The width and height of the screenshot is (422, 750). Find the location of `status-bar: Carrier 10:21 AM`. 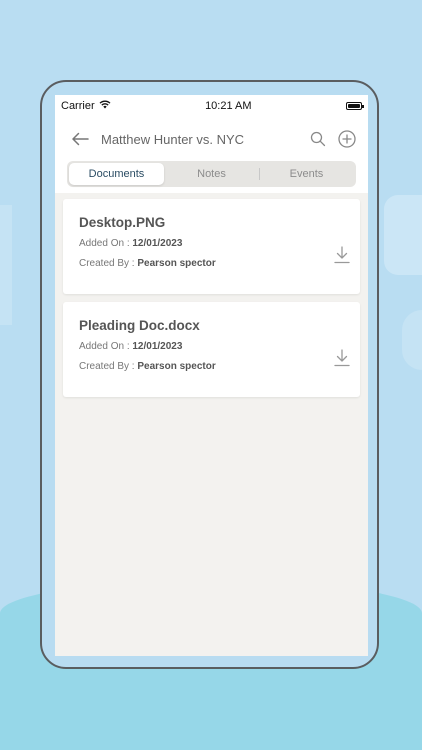

status-bar: Carrier 10:21 AM is located at coordinates (211, 106).